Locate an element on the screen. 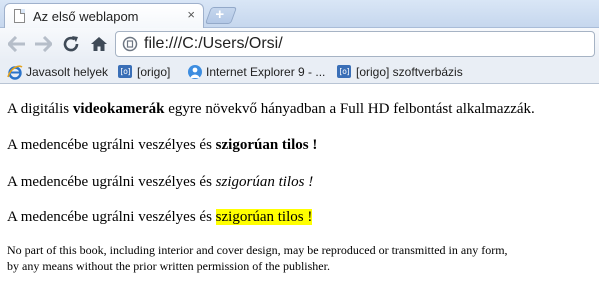 This screenshot has width=599, height=302. ie-icon is located at coordinates (15, 72).